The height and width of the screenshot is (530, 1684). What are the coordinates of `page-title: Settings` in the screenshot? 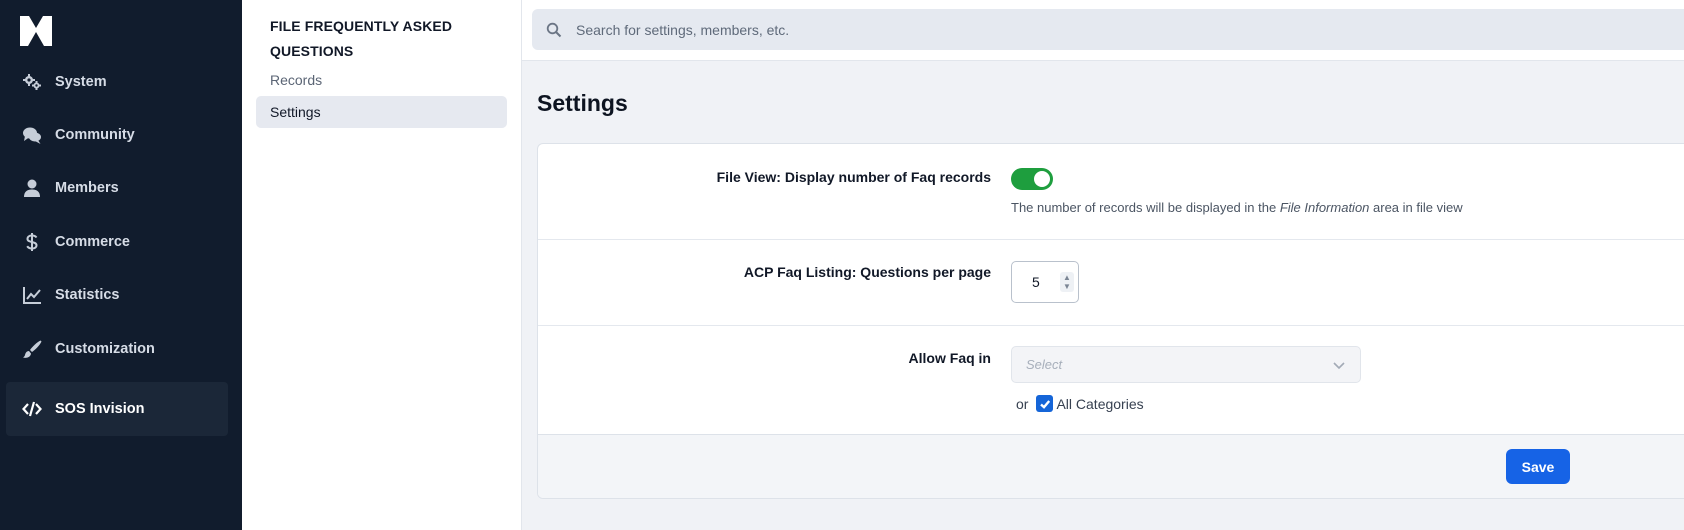 It's located at (582, 103).